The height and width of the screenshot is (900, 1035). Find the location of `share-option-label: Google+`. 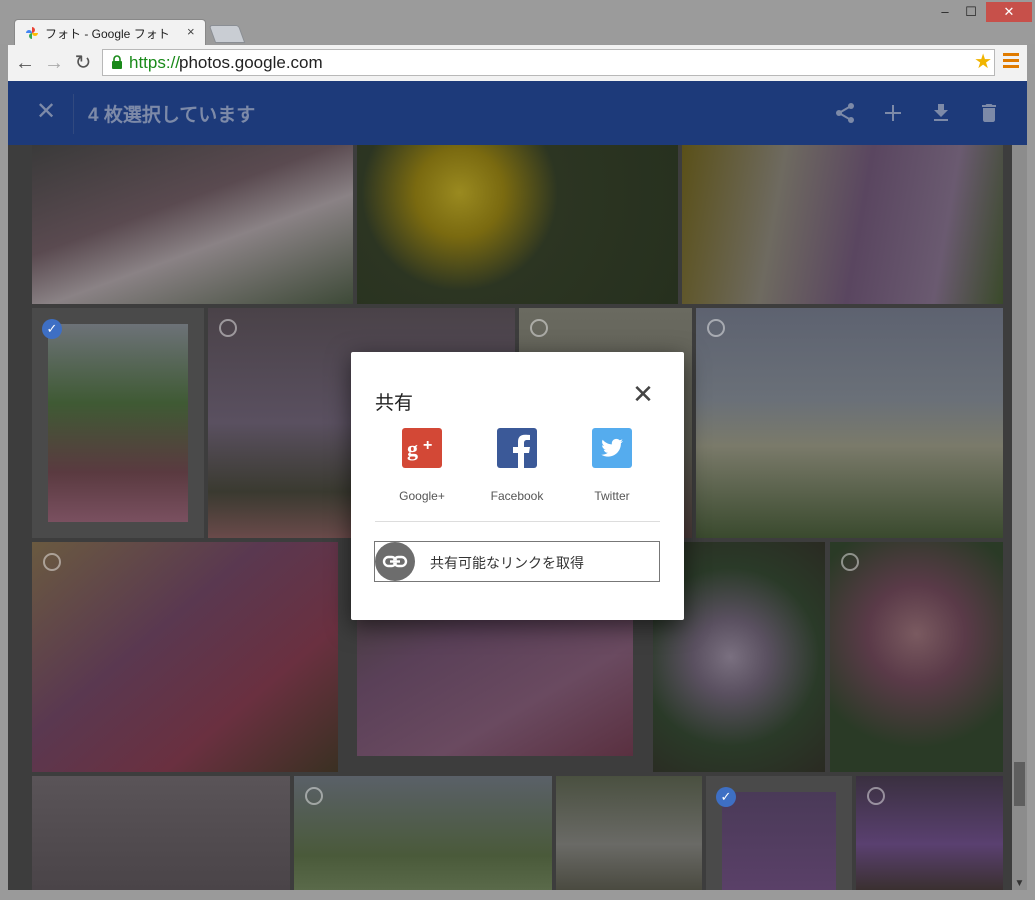

share-option-label: Google+ is located at coordinates (422, 496).